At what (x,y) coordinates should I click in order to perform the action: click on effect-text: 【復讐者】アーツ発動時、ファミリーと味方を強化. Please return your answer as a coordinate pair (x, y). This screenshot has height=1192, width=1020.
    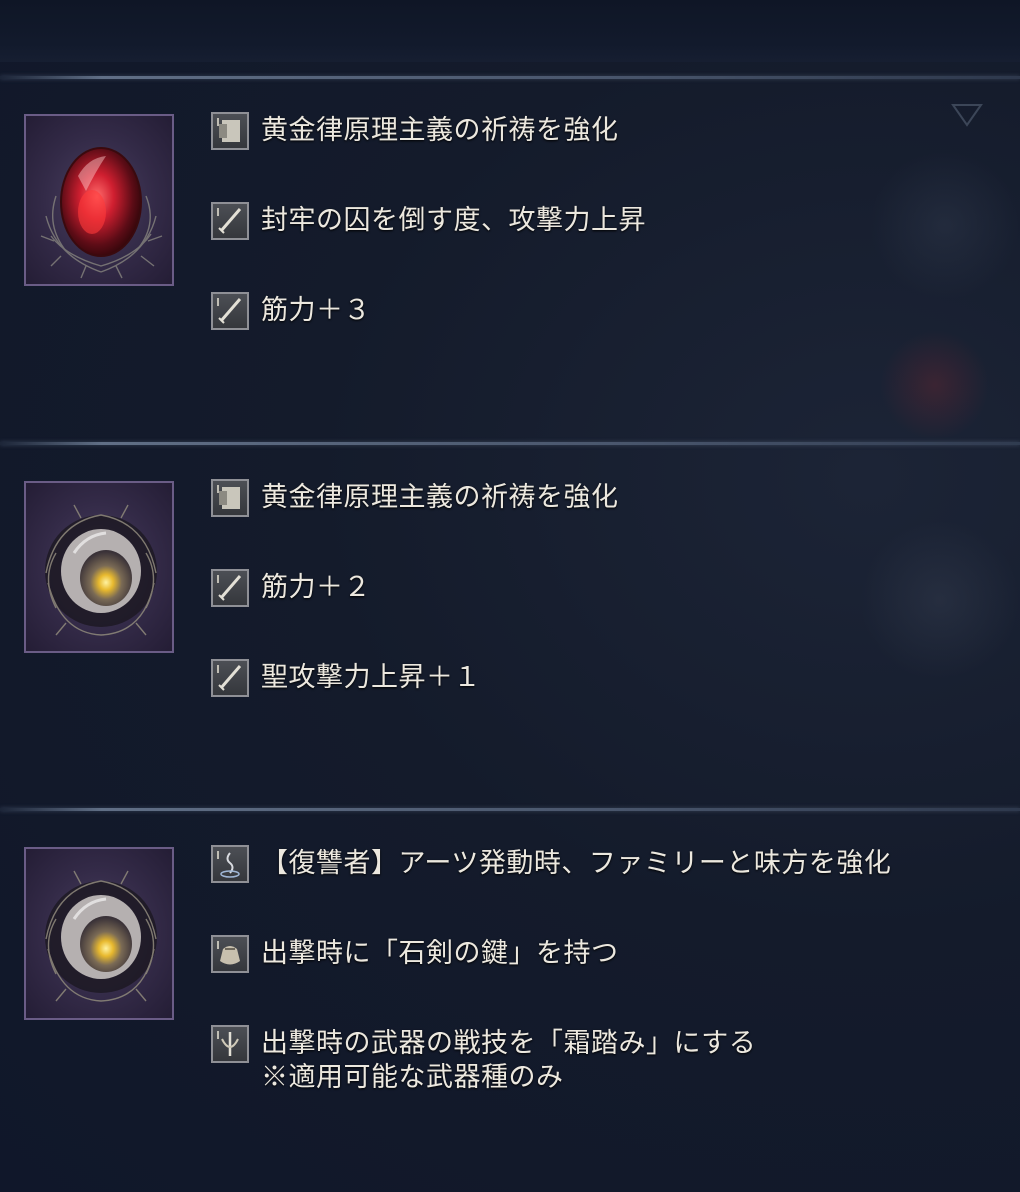
    Looking at the image, I should click on (576, 863).